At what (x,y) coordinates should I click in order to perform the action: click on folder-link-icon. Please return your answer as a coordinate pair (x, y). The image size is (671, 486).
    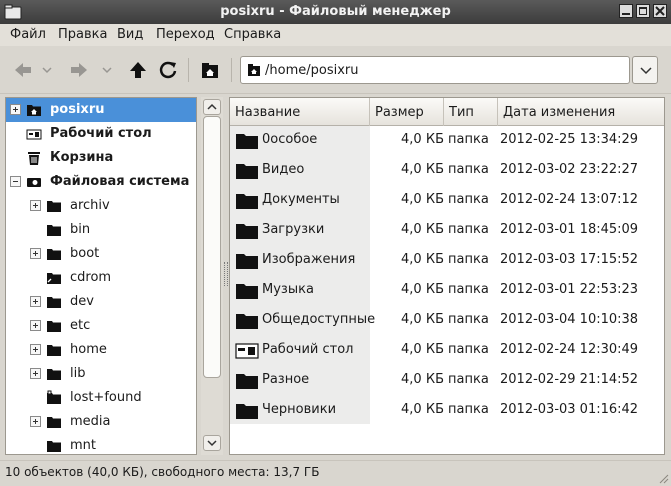
    Looking at the image, I should click on (54, 278).